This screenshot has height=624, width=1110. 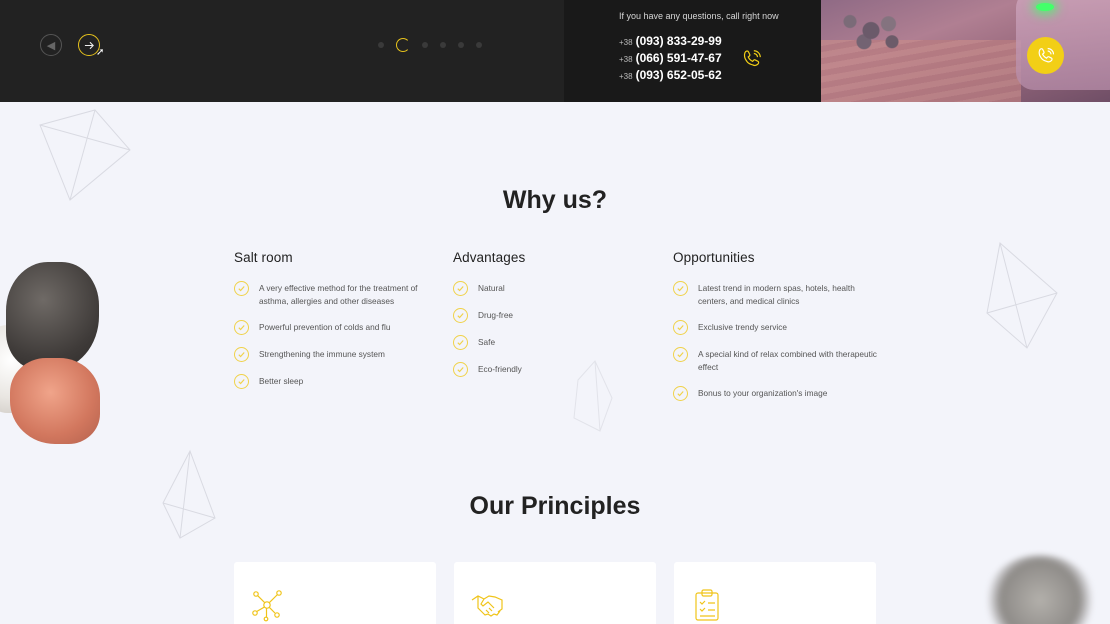 What do you see at coordinates (558, 369) in the screenshot?
I see `list-item: Eco-friendly` at bounding box center [558, 369].